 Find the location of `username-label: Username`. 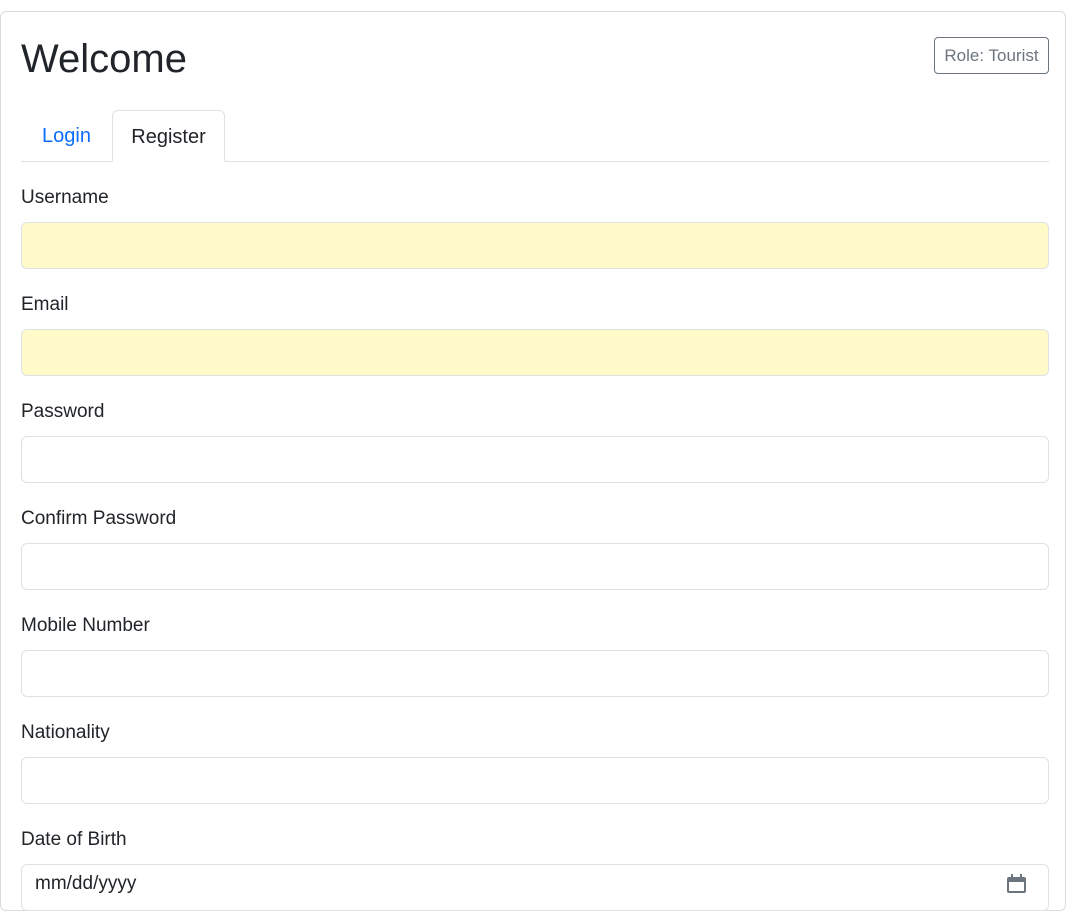

username-label: Username is located at coordinates (65, 197).